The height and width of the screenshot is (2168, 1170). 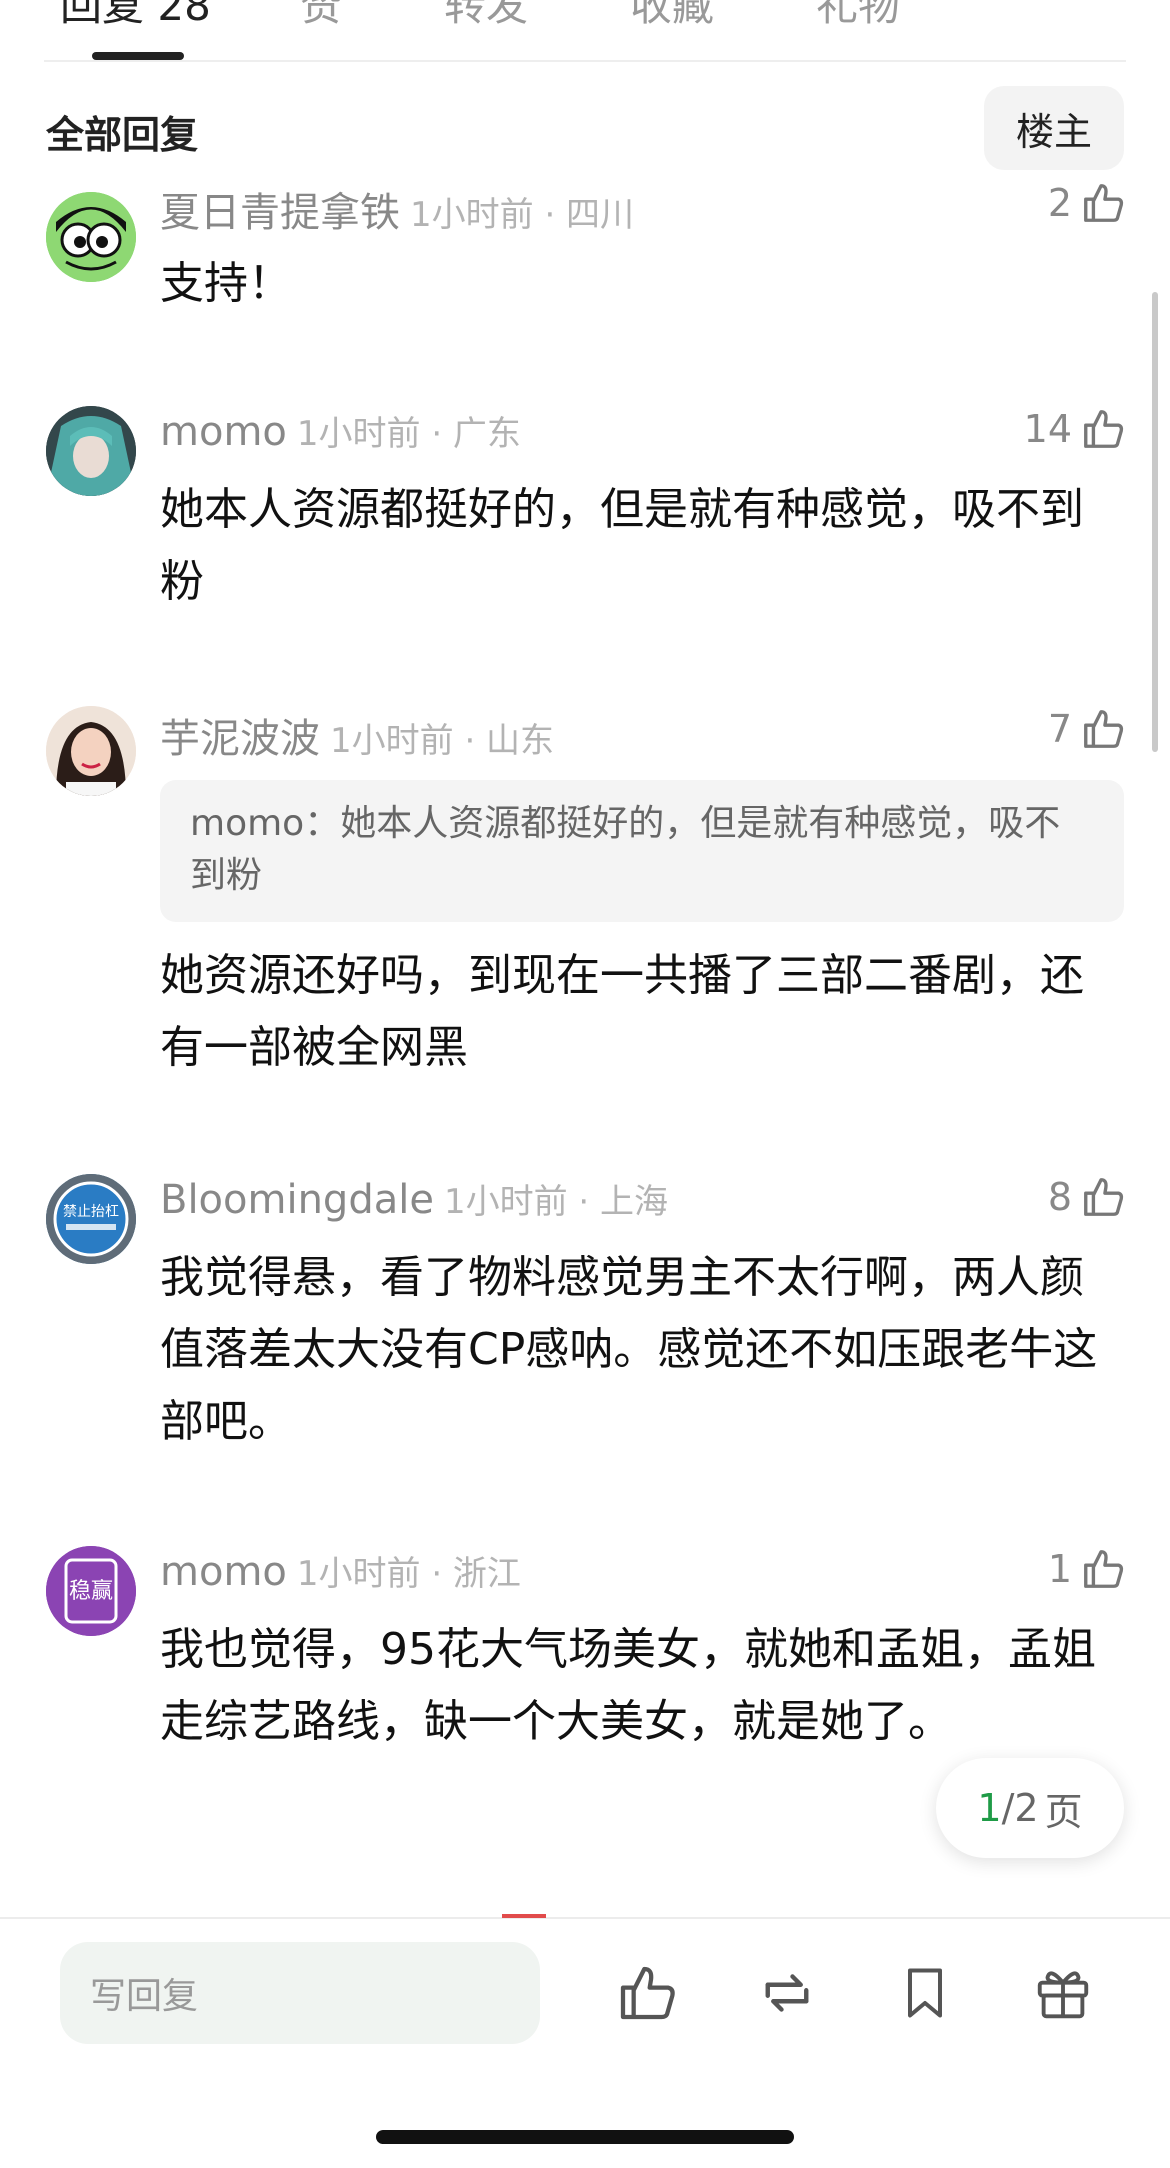 What do you see at coordinates (122, 135) in the screenshot?
I see `section-title: 全部回复` at bounding box center [122, 135].